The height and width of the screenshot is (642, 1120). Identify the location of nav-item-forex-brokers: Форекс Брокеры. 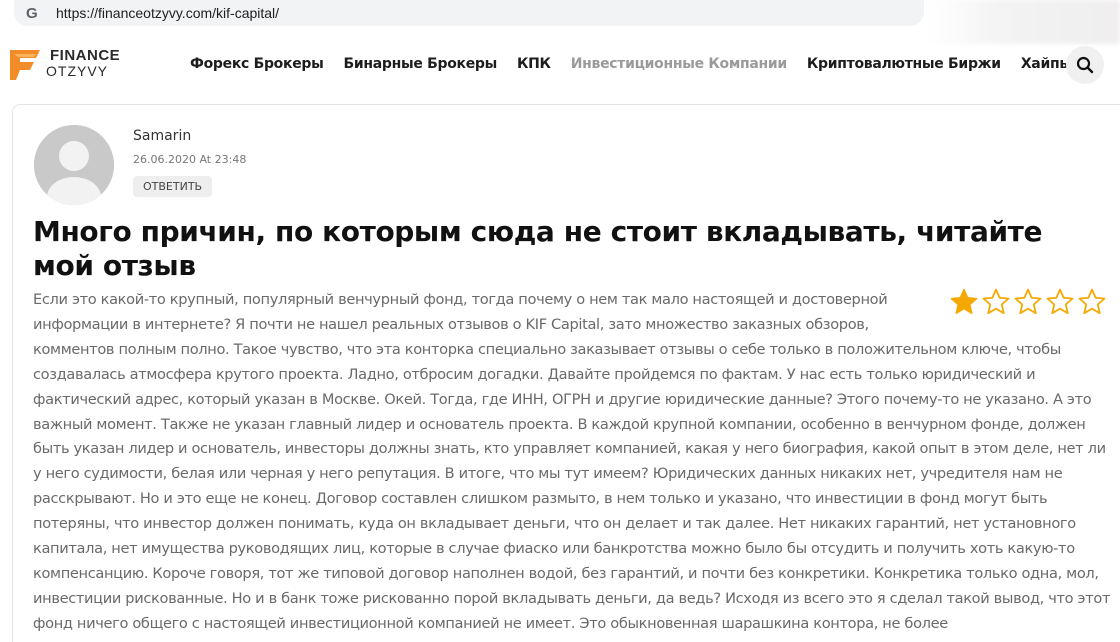
(257, 64).